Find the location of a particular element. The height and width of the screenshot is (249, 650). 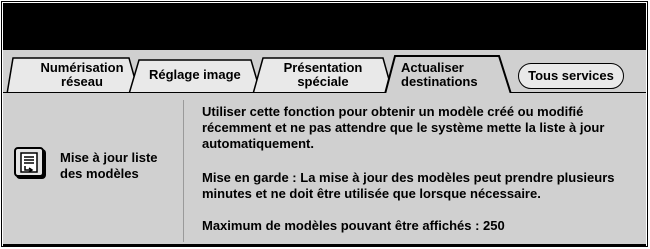

feature-label: Mise à jour liste des modèles is located at coordinates (117, 166).